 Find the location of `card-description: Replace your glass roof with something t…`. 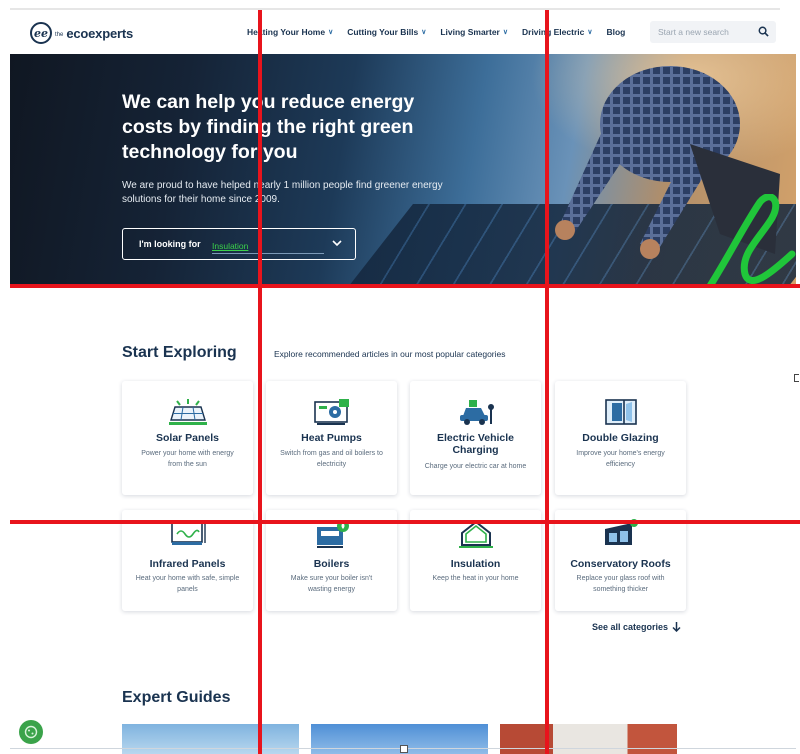

card-description: Replace your glass roof with something t… is located at coordinates (620, 584).